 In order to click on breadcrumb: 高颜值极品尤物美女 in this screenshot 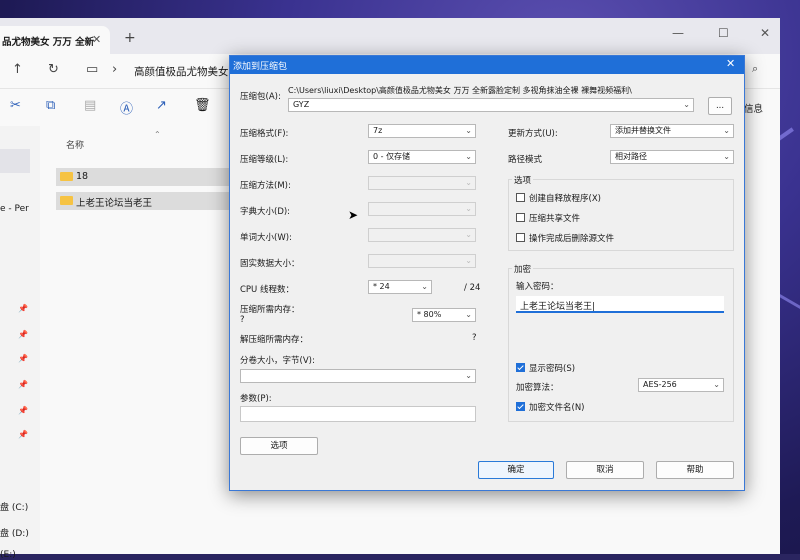, I will do `click(181, 71)`.